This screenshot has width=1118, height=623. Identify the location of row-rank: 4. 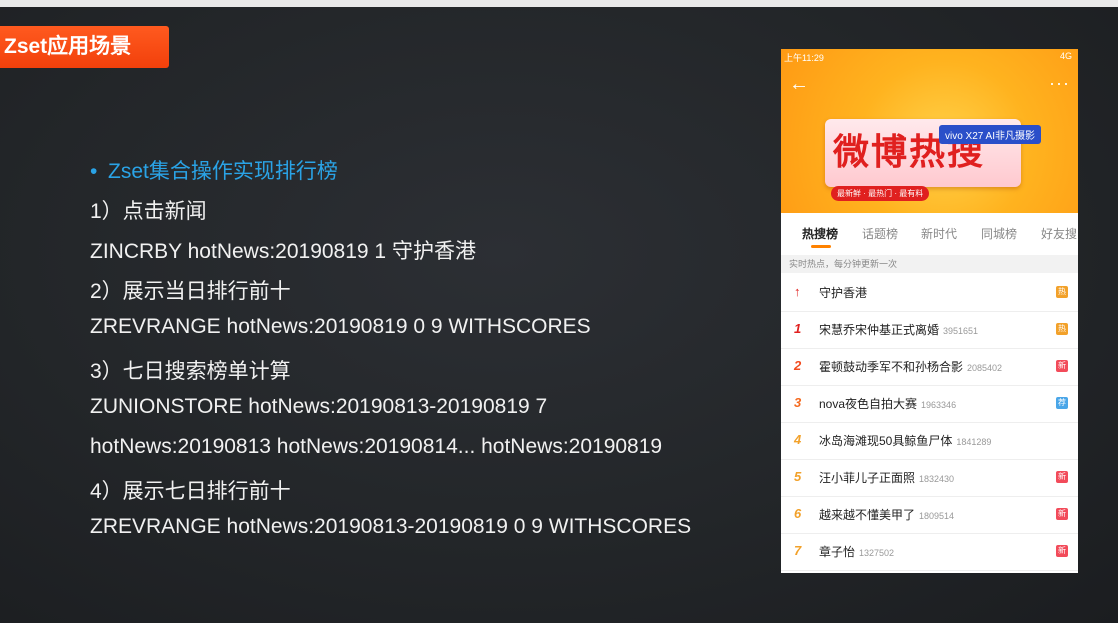
(798, 439).